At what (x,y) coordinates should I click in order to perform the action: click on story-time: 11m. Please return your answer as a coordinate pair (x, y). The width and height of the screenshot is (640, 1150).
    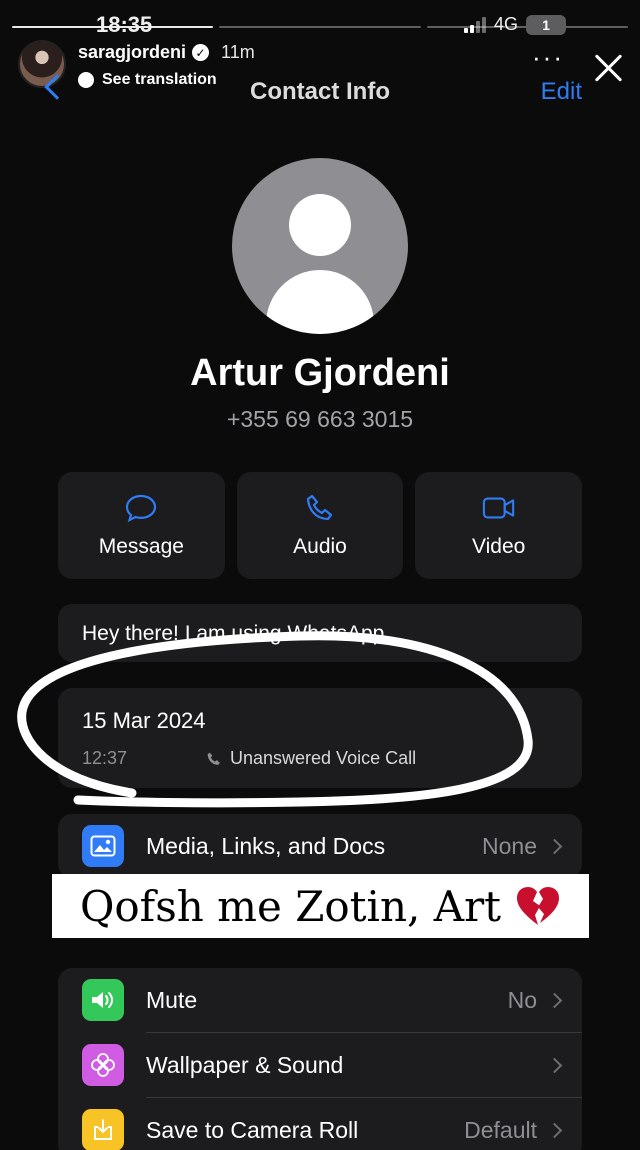
    Looking at the image, I should click on (238, 52).